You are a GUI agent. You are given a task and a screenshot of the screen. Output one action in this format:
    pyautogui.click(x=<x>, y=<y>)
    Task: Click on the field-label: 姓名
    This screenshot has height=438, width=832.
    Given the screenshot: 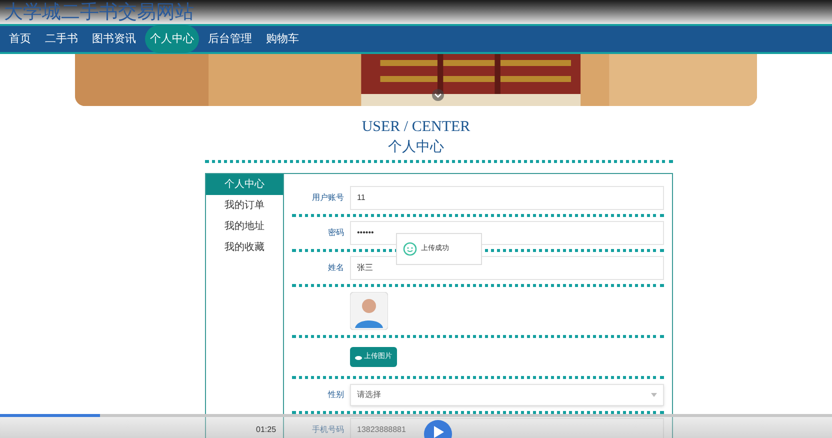 What is the action you would take?
    pyautogui.click(x=336, y=268)
    